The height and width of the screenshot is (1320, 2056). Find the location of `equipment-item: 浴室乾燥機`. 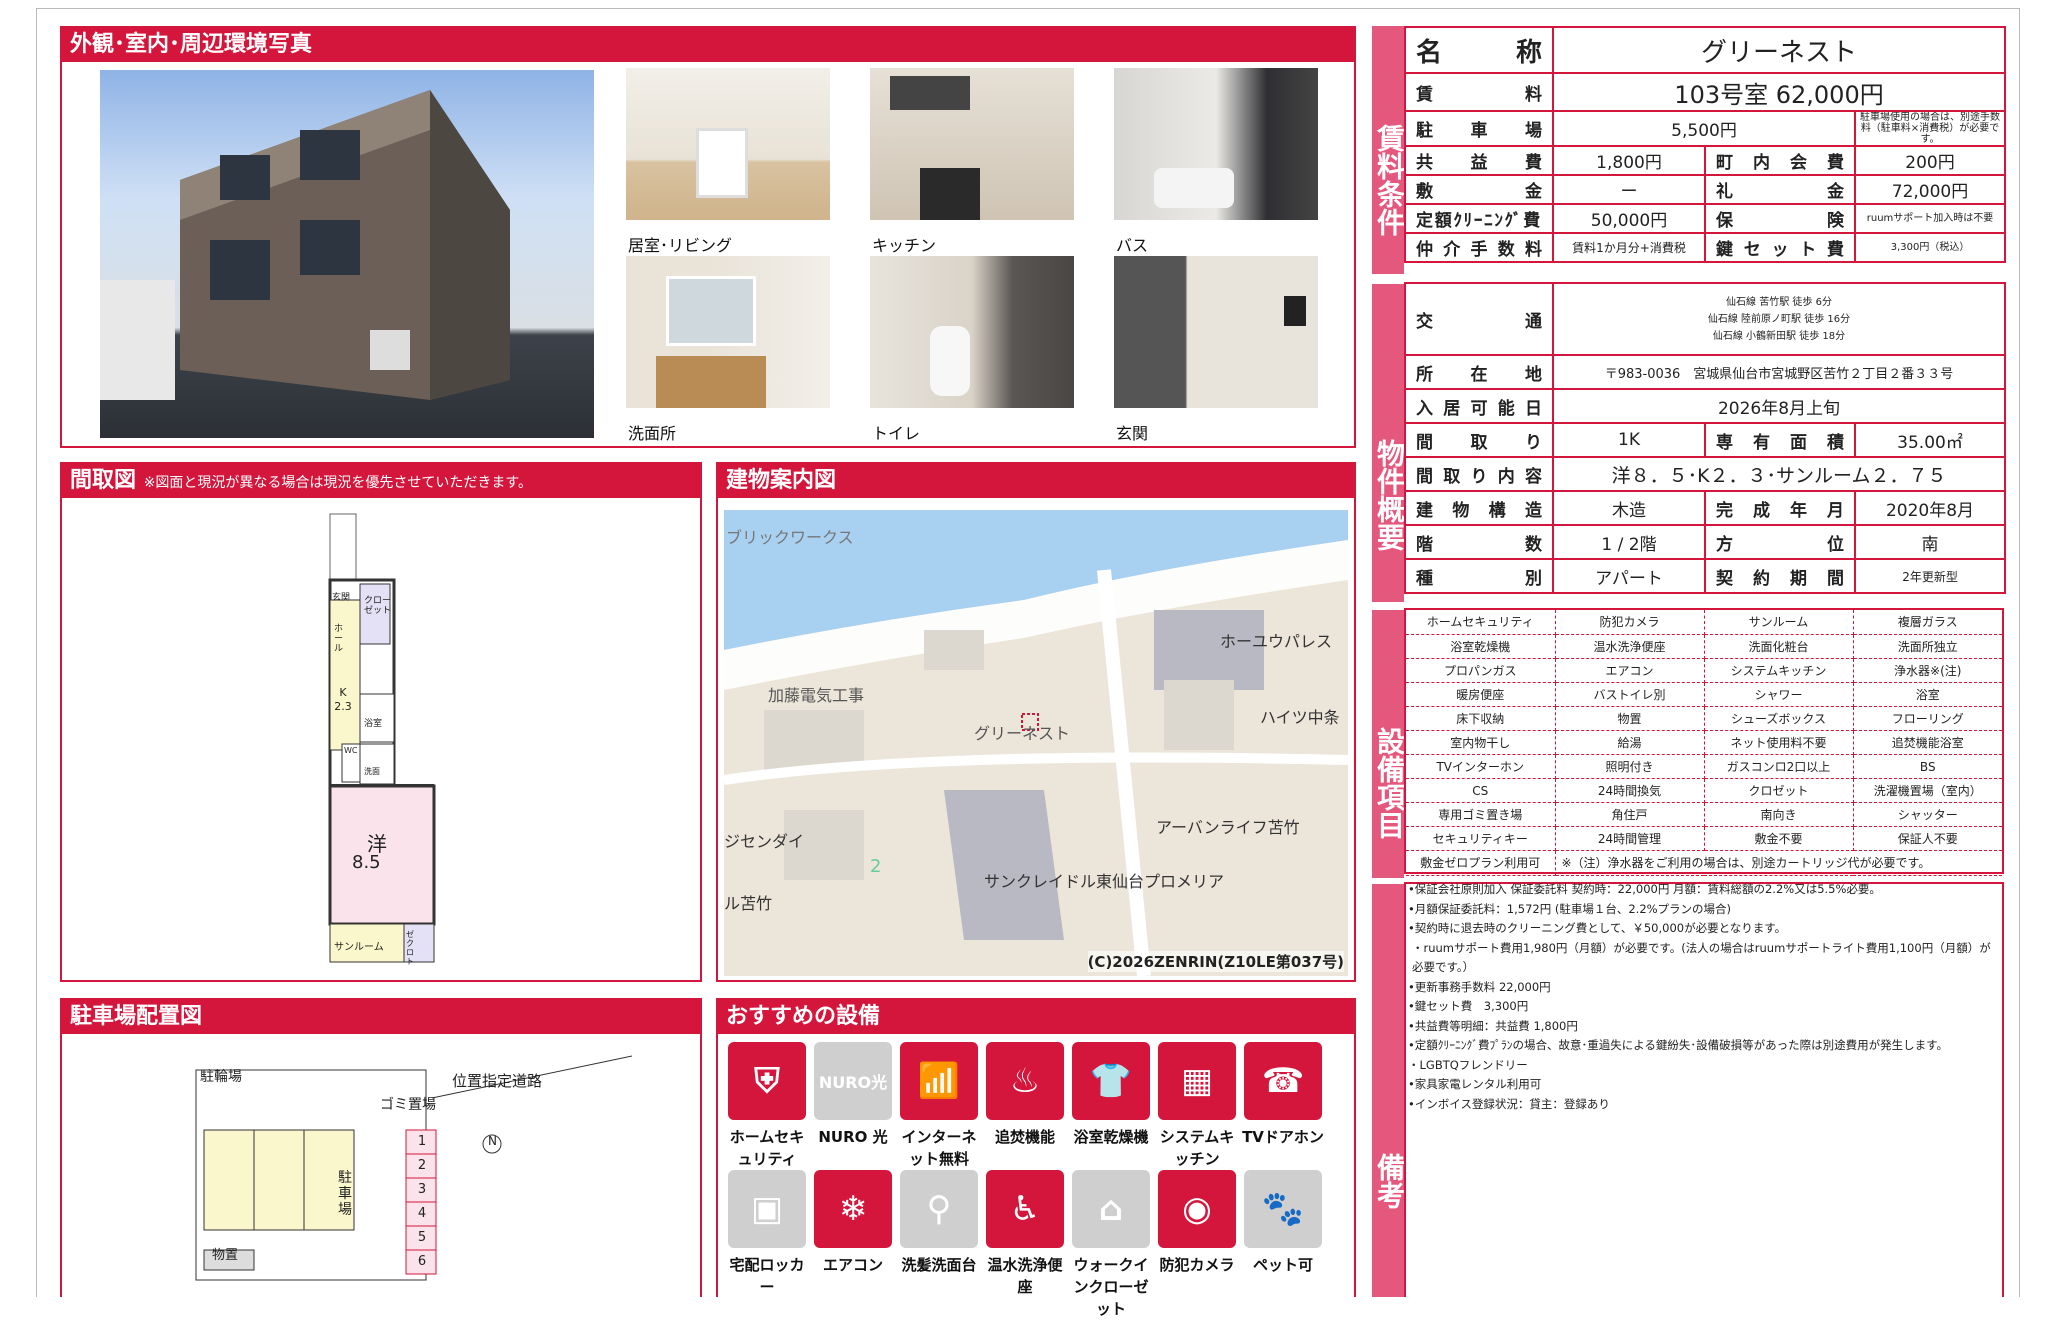

equipment-item: 浴室乾燥機 is located at coordinates (1481, 646).